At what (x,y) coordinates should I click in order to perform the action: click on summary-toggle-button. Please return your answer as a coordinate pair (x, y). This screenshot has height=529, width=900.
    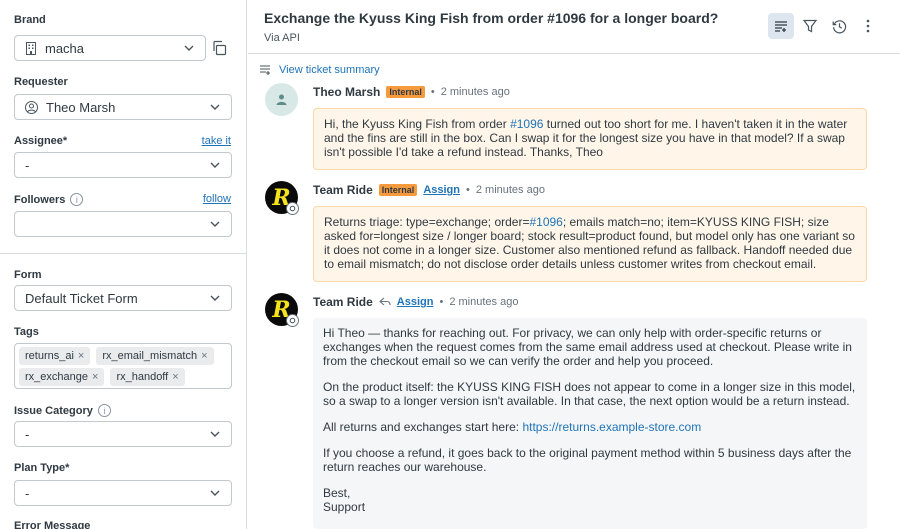
    Looking at the image, I should click on (781, 26).